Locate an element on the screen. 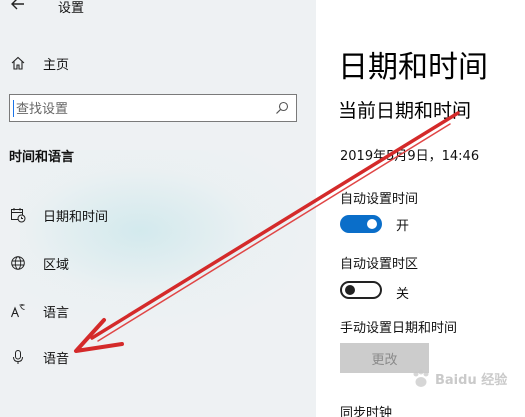 The image size is (525, 417). paw-logo-icon is located at coordinates (421, 378).